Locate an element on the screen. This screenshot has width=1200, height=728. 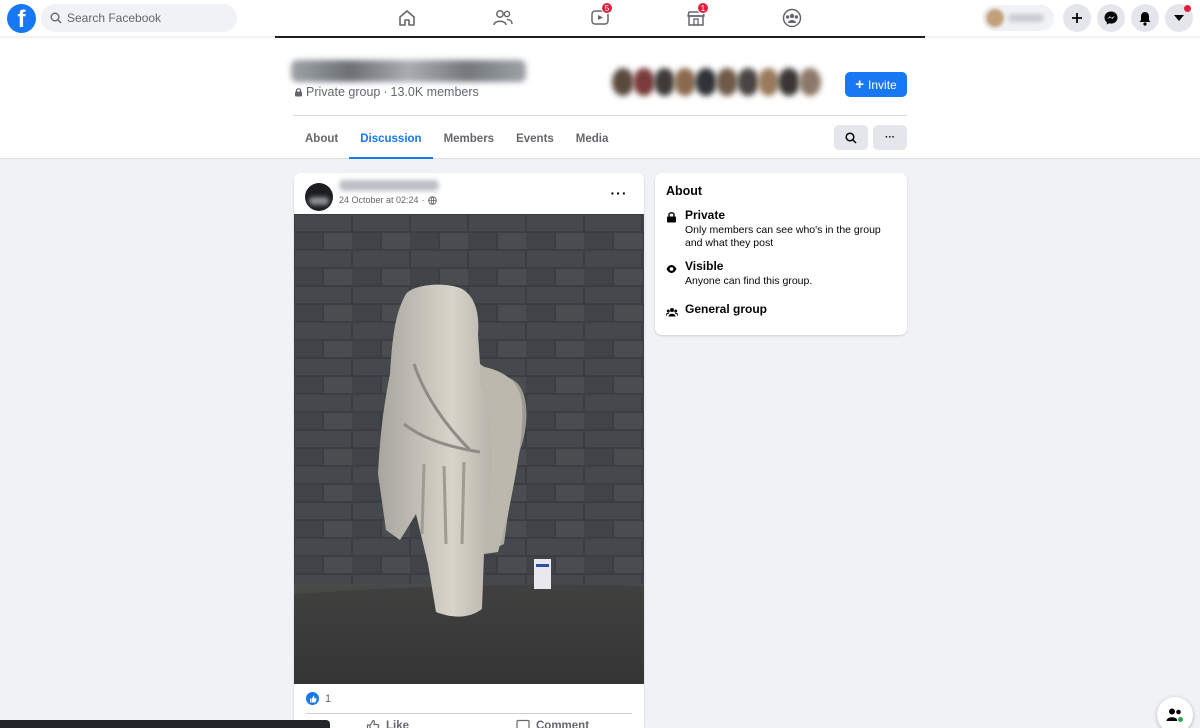
post-timestamp: 24 October at 02:24 is located at coordinates (379, 200).